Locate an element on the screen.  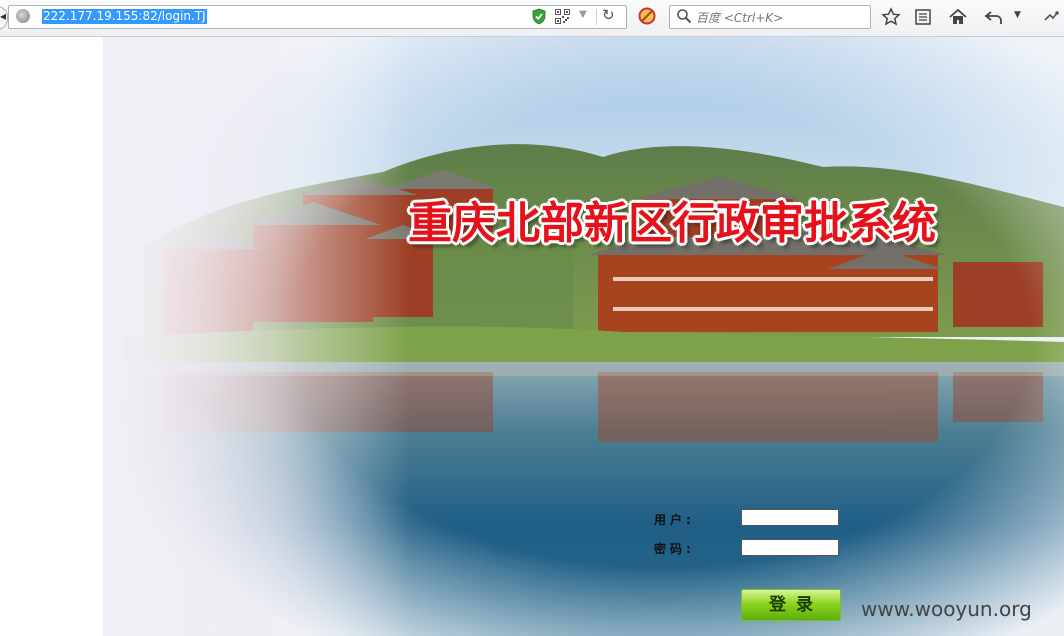
home-icon is located at coordinates (958, 17).